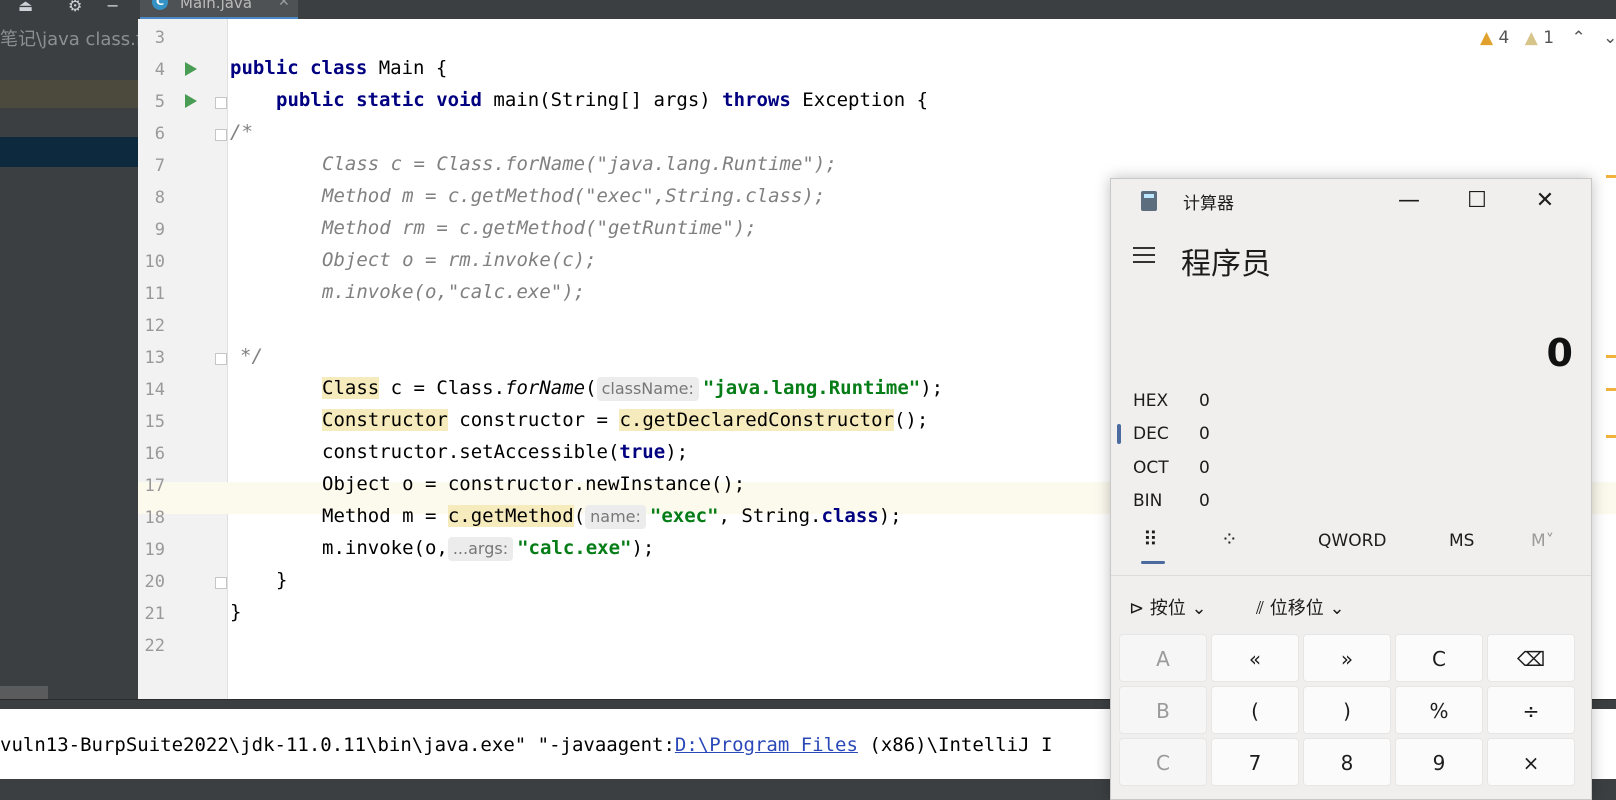 This screenshot has height=800, width=1616. What do you see at coordinates (1226, 264) in the screenshot?
I see `calculator-mode-title: 程序员` at bounding box center [1226, 264].